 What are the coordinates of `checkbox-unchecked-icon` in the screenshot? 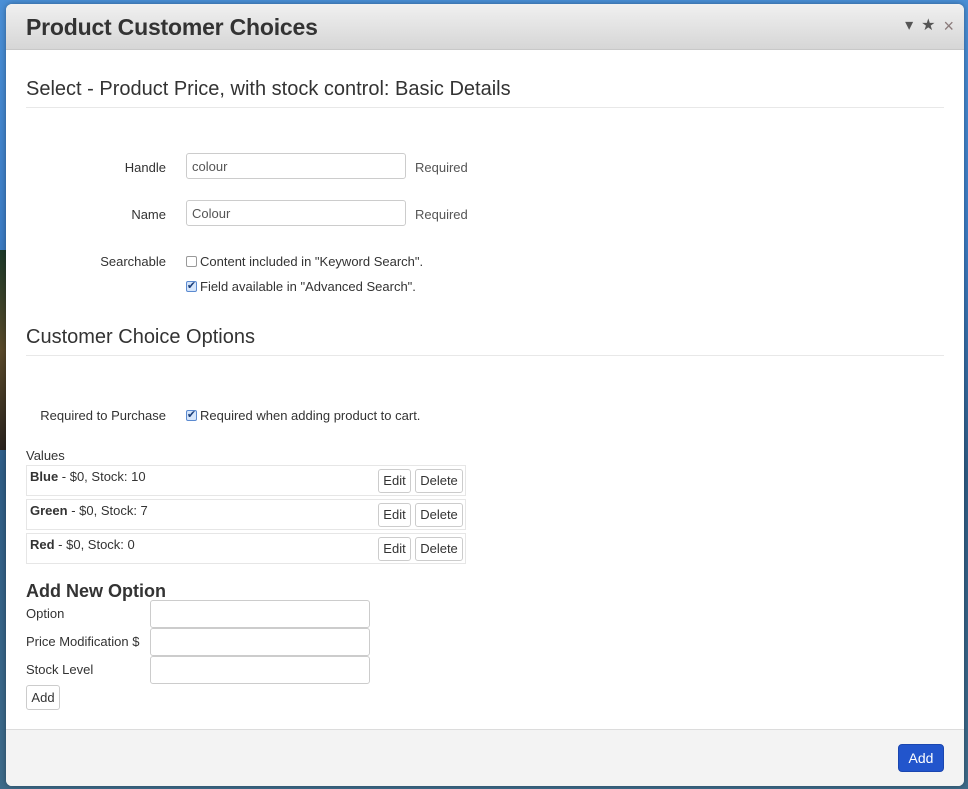 It's located at (191, 261).